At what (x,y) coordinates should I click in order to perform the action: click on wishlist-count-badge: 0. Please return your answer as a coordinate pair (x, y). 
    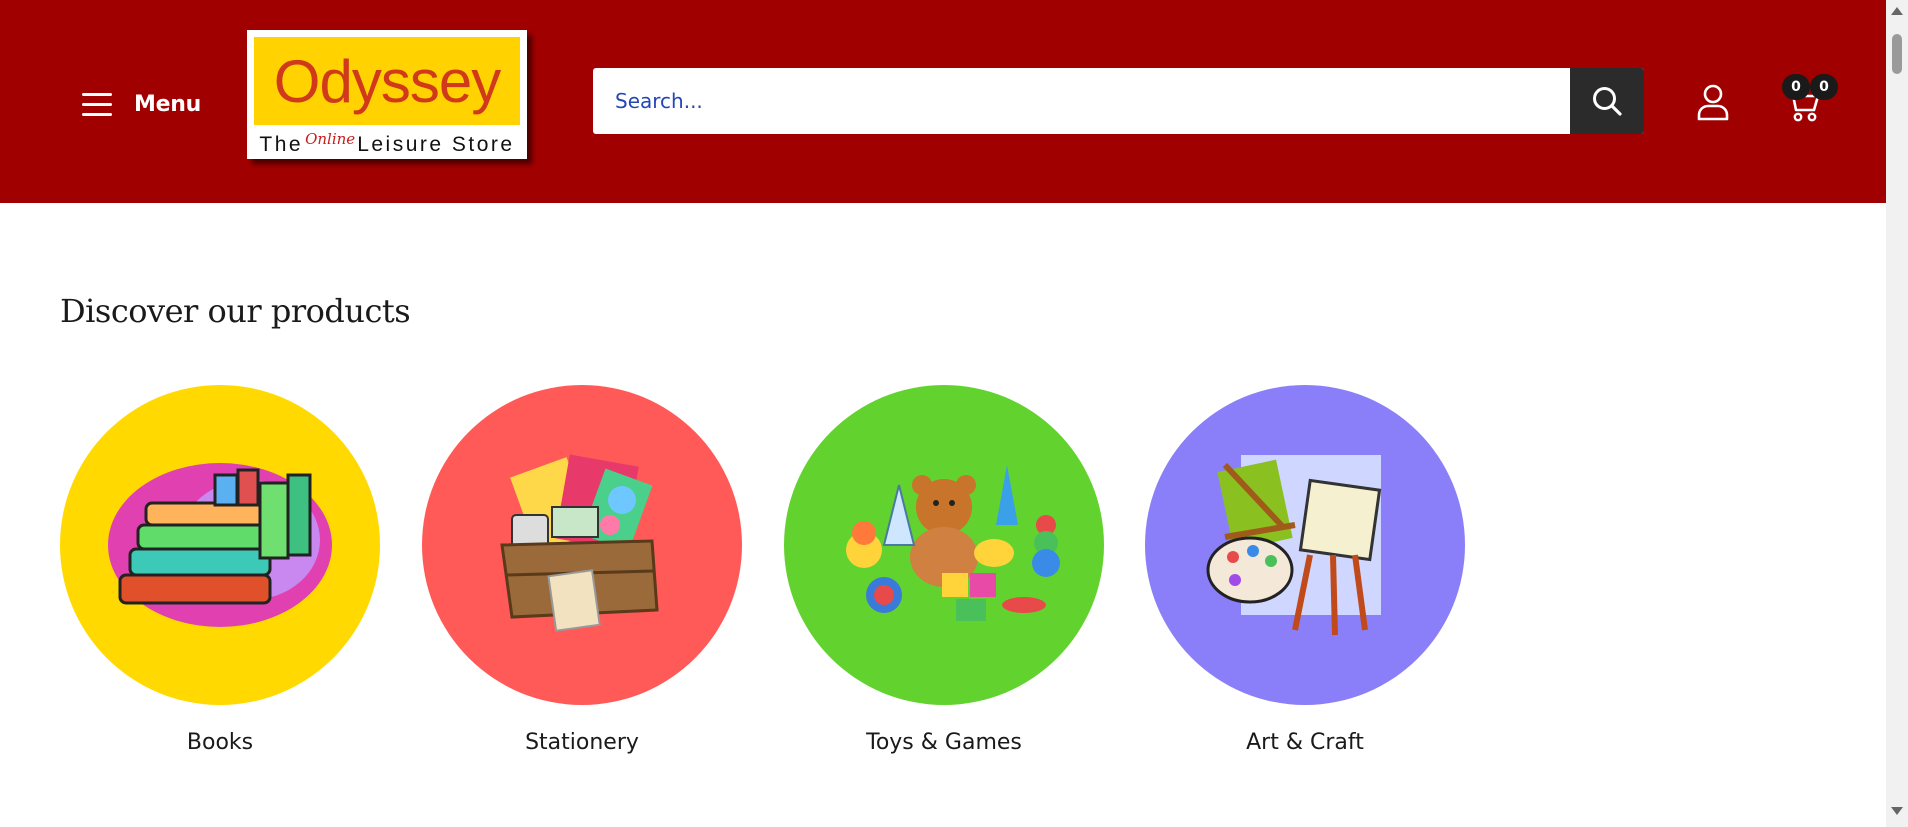
    Looking at the image, I should click on (1796, 87).